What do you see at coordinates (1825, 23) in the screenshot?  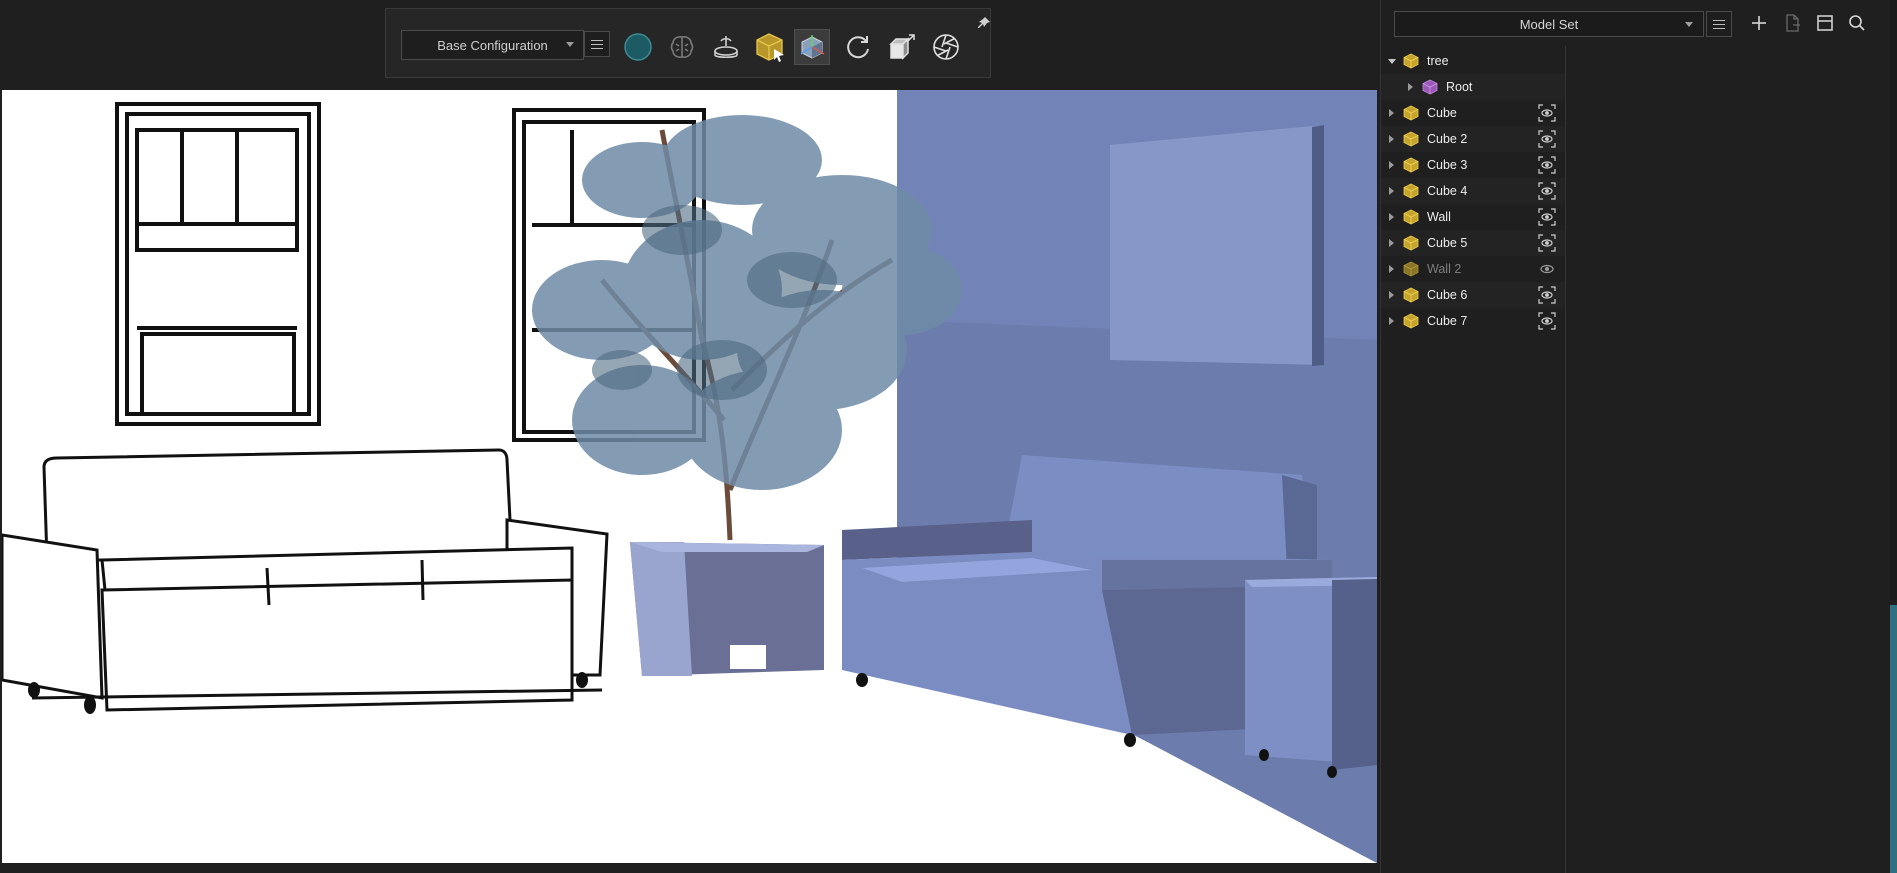 I see `layout-window-icon` at bounding box center [1825, 23].